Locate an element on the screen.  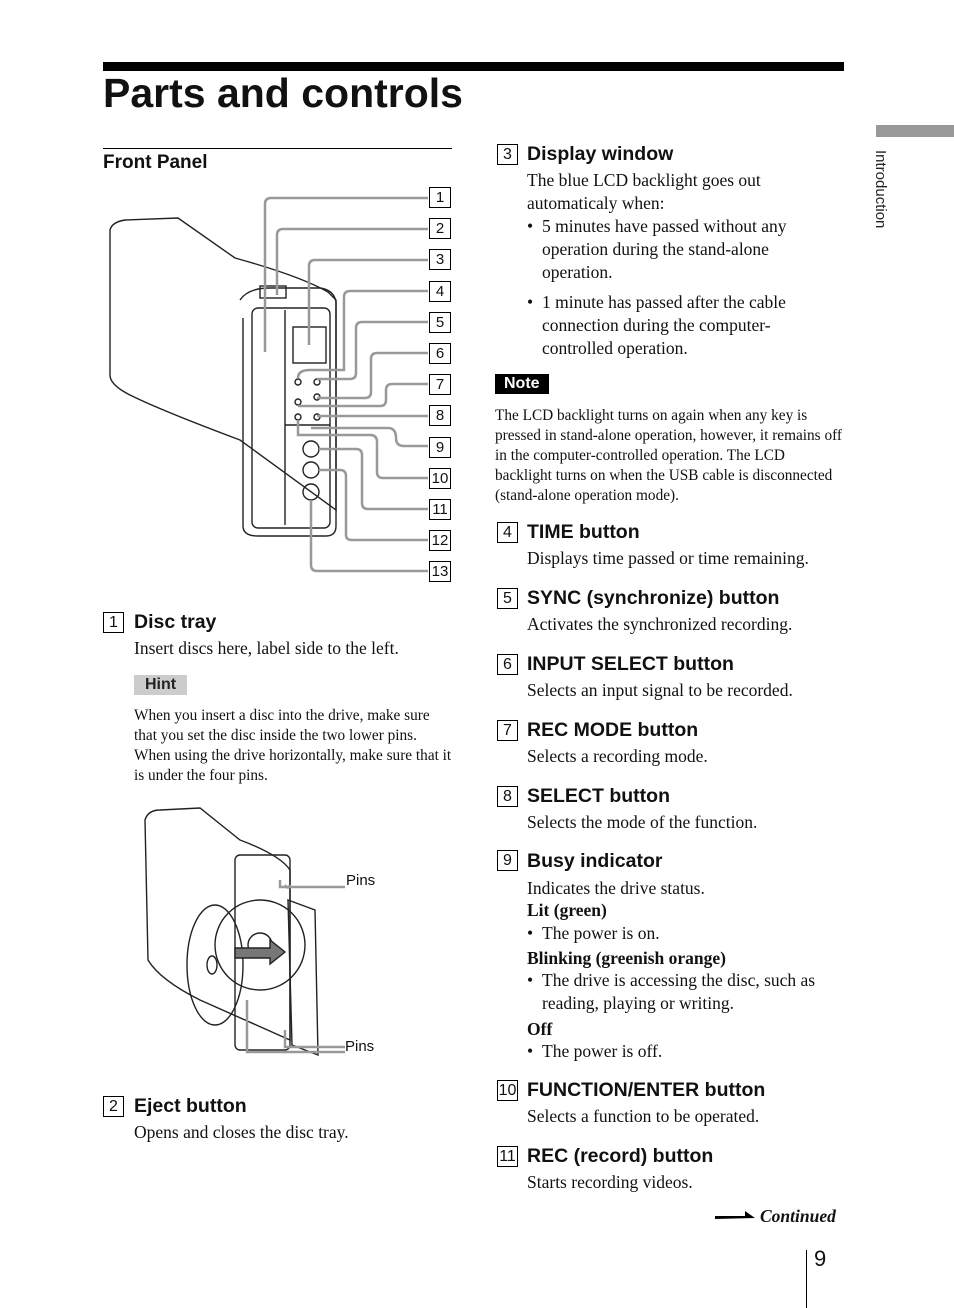
item-heading: Display window is located at coordinates (600, 154).